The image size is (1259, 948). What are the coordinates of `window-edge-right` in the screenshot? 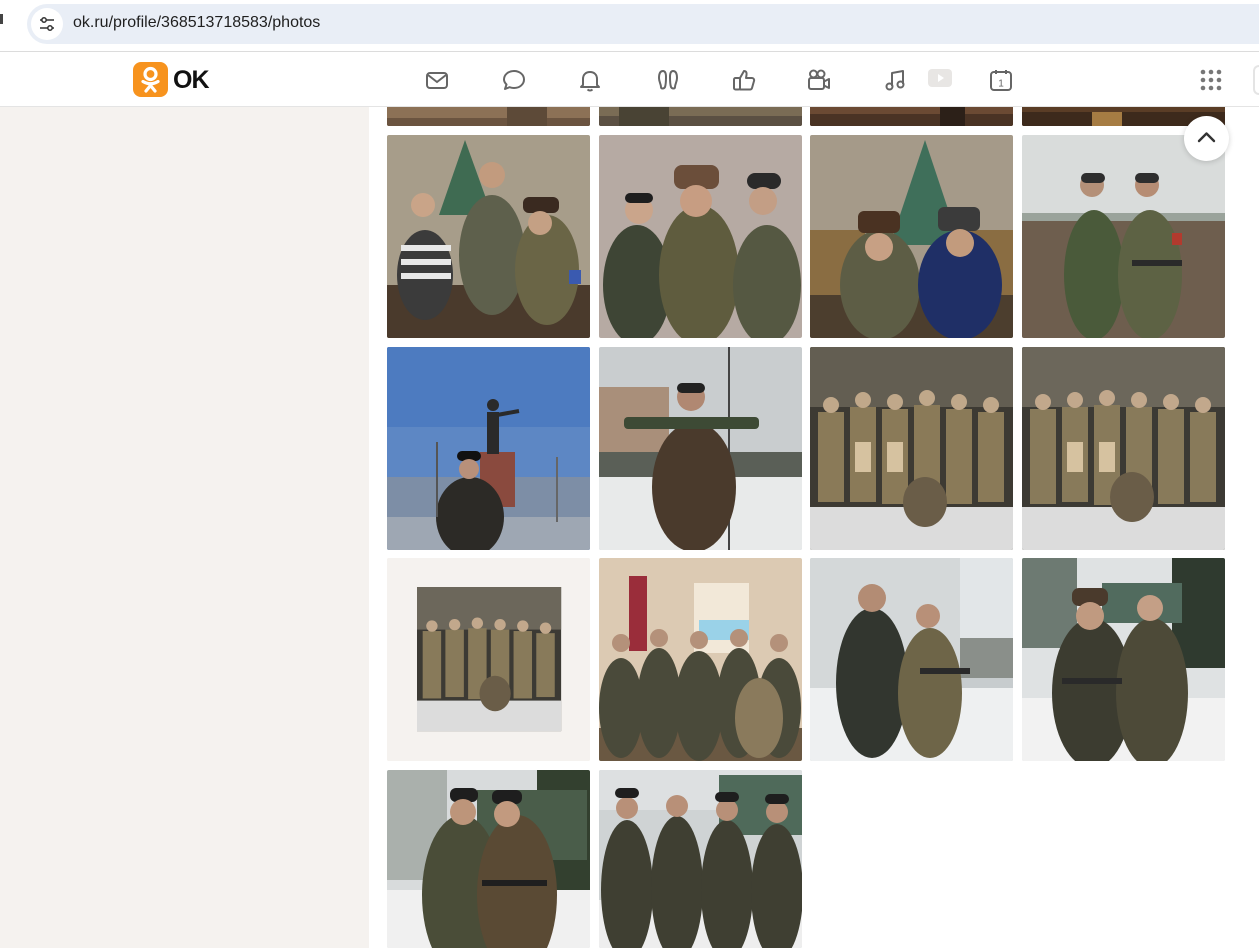 It's located at (1256, 80).